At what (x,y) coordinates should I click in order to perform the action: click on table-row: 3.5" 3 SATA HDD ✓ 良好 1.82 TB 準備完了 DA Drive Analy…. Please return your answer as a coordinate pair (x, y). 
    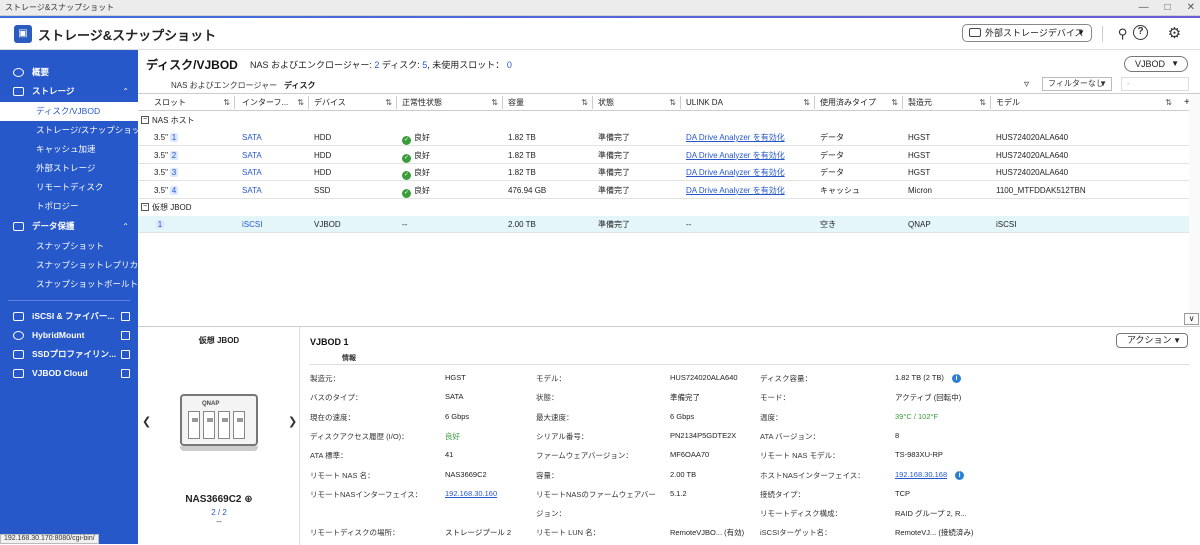
    Looking at the image, I should click on (669, 172).